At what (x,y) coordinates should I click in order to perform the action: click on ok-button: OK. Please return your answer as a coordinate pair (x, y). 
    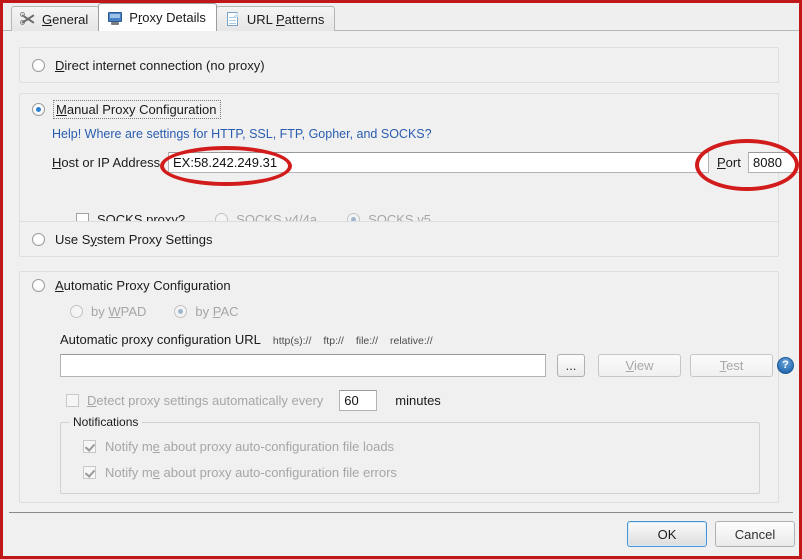
    Looking at the image, I should click on (667, 534).